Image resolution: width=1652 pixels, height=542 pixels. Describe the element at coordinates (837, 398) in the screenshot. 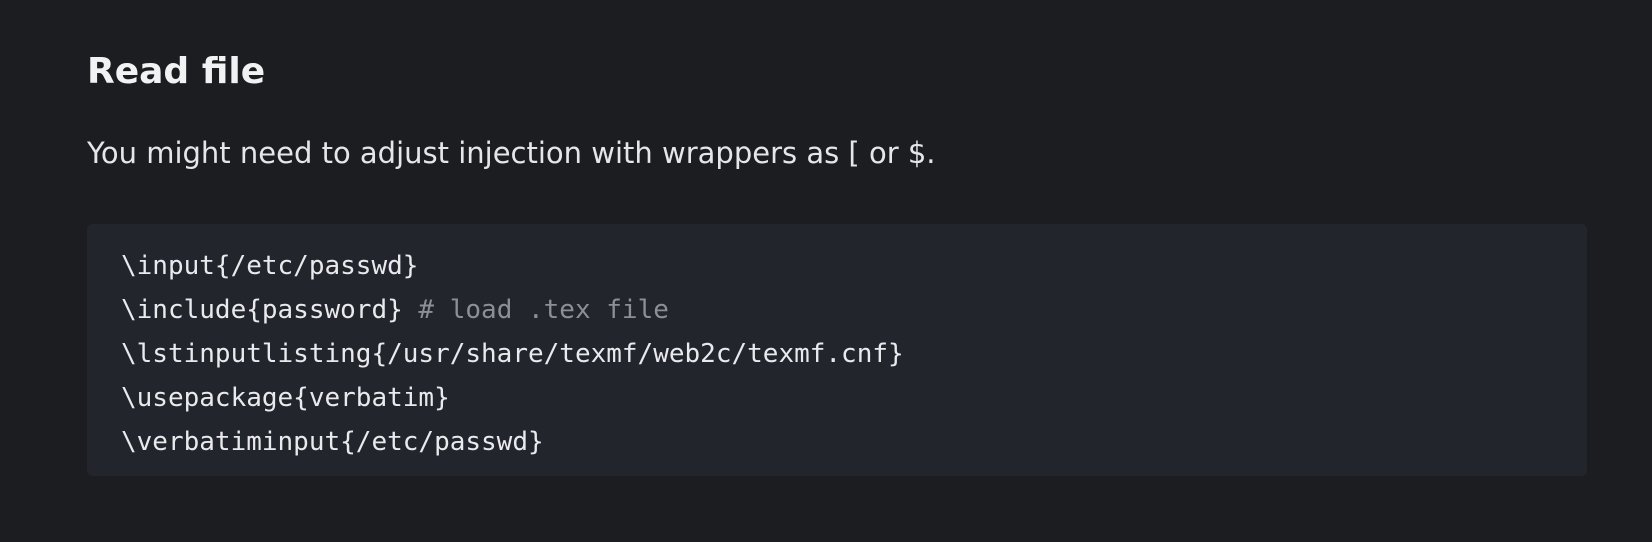

I see `code-line: \usepackage{verbatim}` at that location.